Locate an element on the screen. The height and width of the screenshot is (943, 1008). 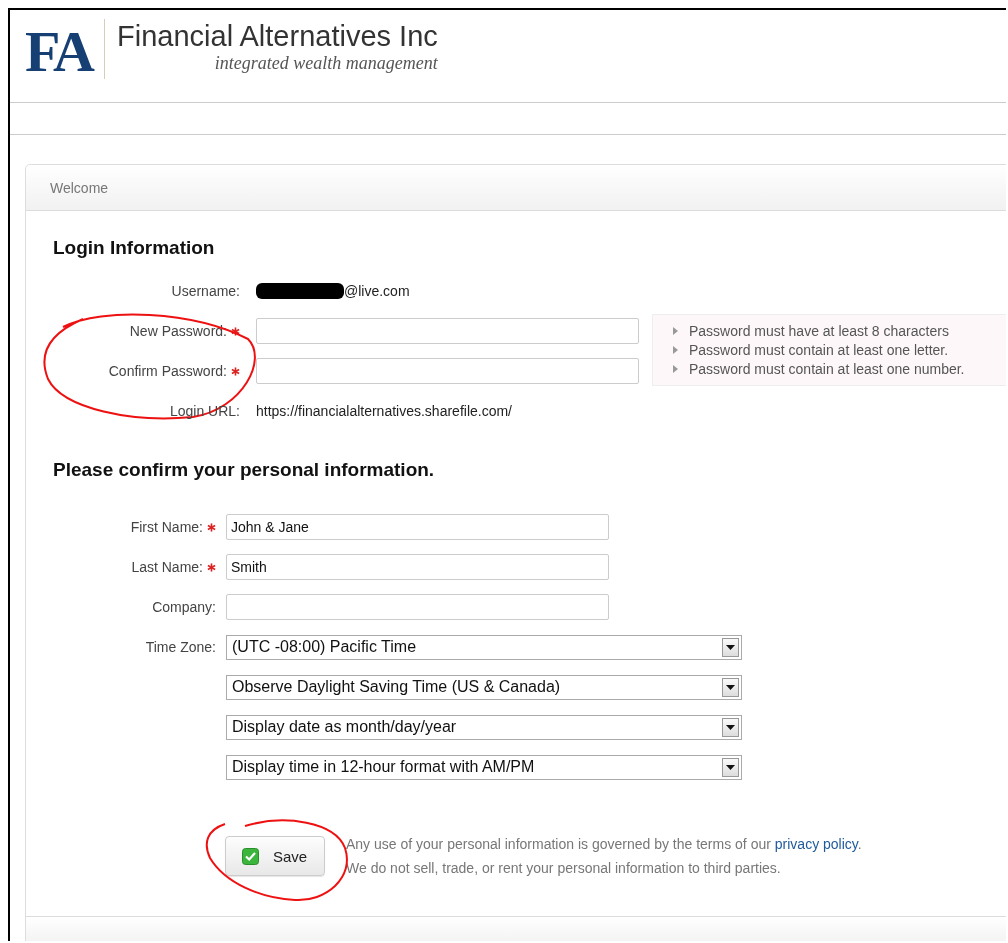
company-name: Financial Alternatives Inc is located at coordinates (277, 36).